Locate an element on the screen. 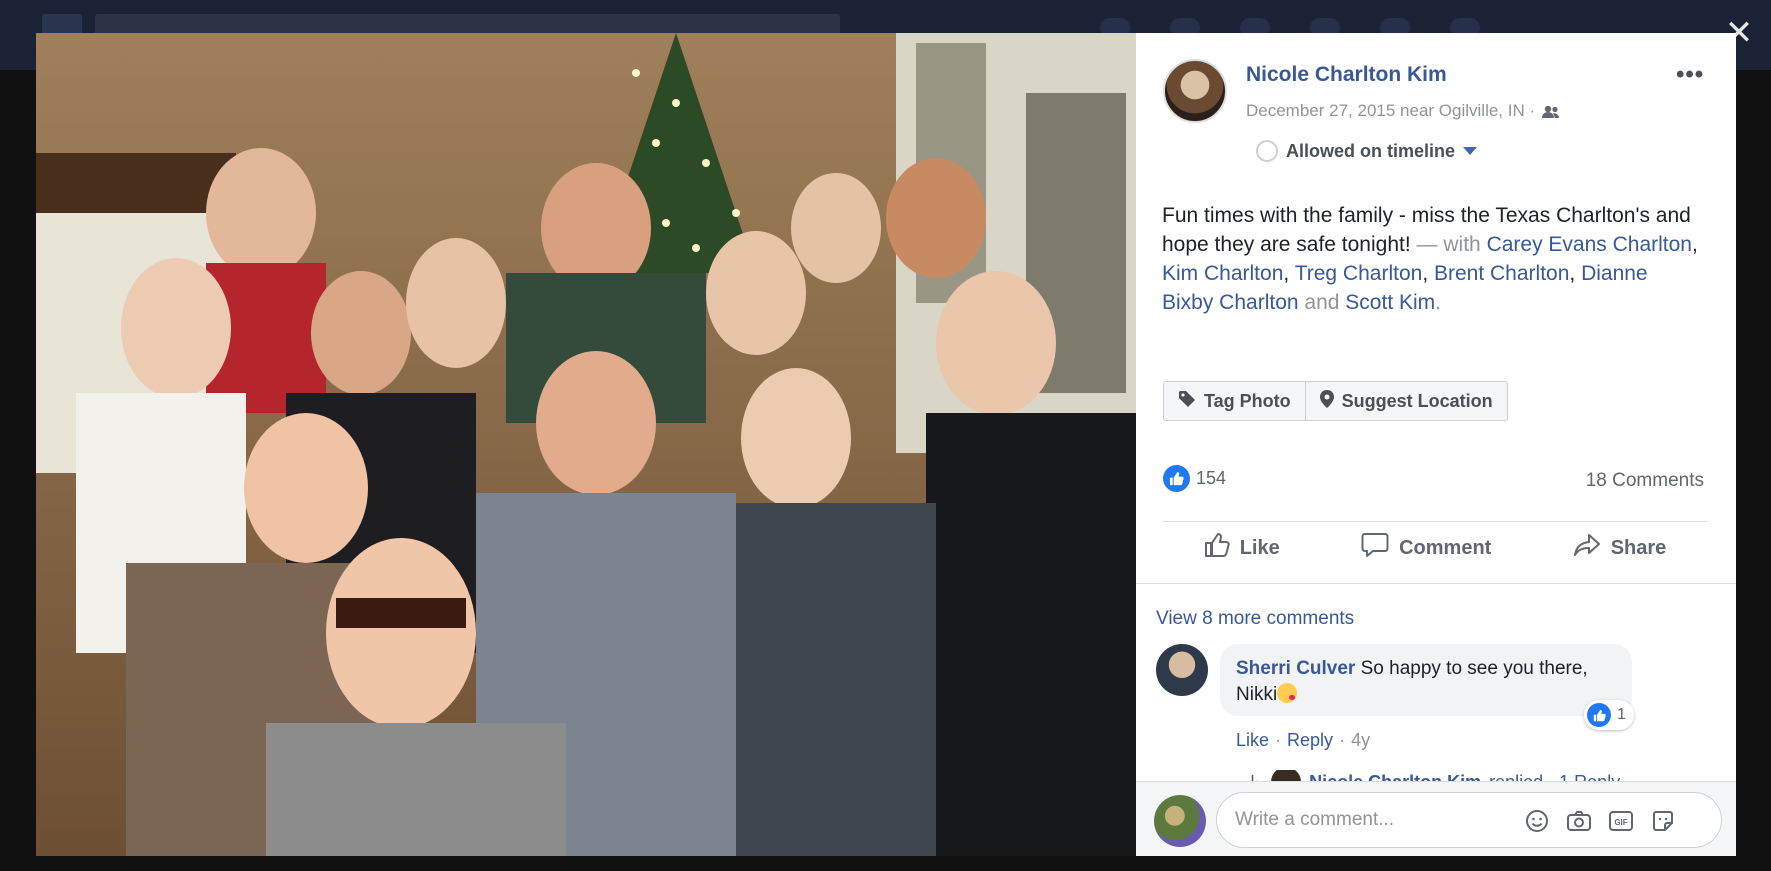  author-name: Nicole Charlton Kim is located at coordinates (1346, 75).